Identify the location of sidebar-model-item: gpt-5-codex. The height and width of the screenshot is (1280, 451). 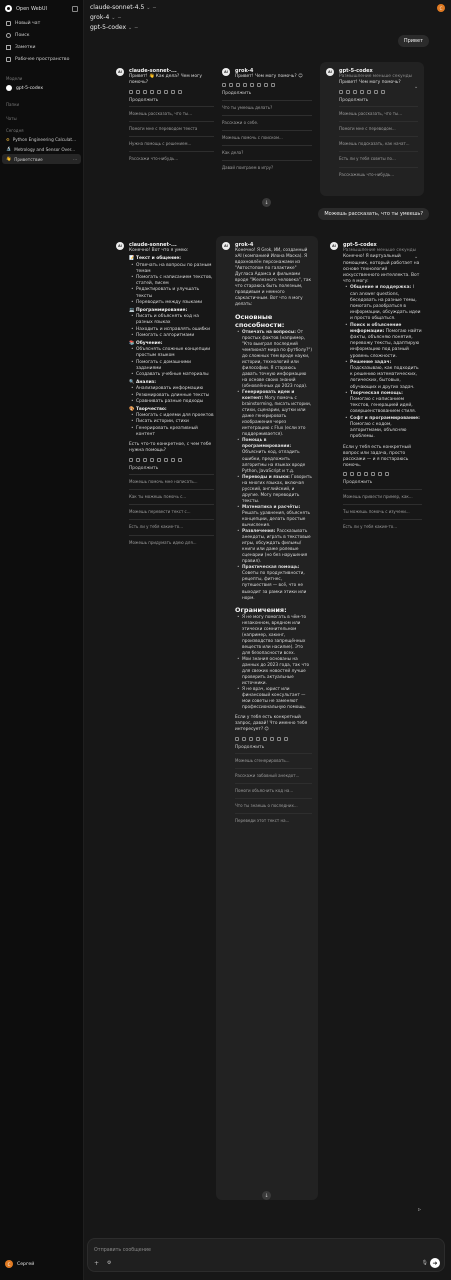
(41, 88).